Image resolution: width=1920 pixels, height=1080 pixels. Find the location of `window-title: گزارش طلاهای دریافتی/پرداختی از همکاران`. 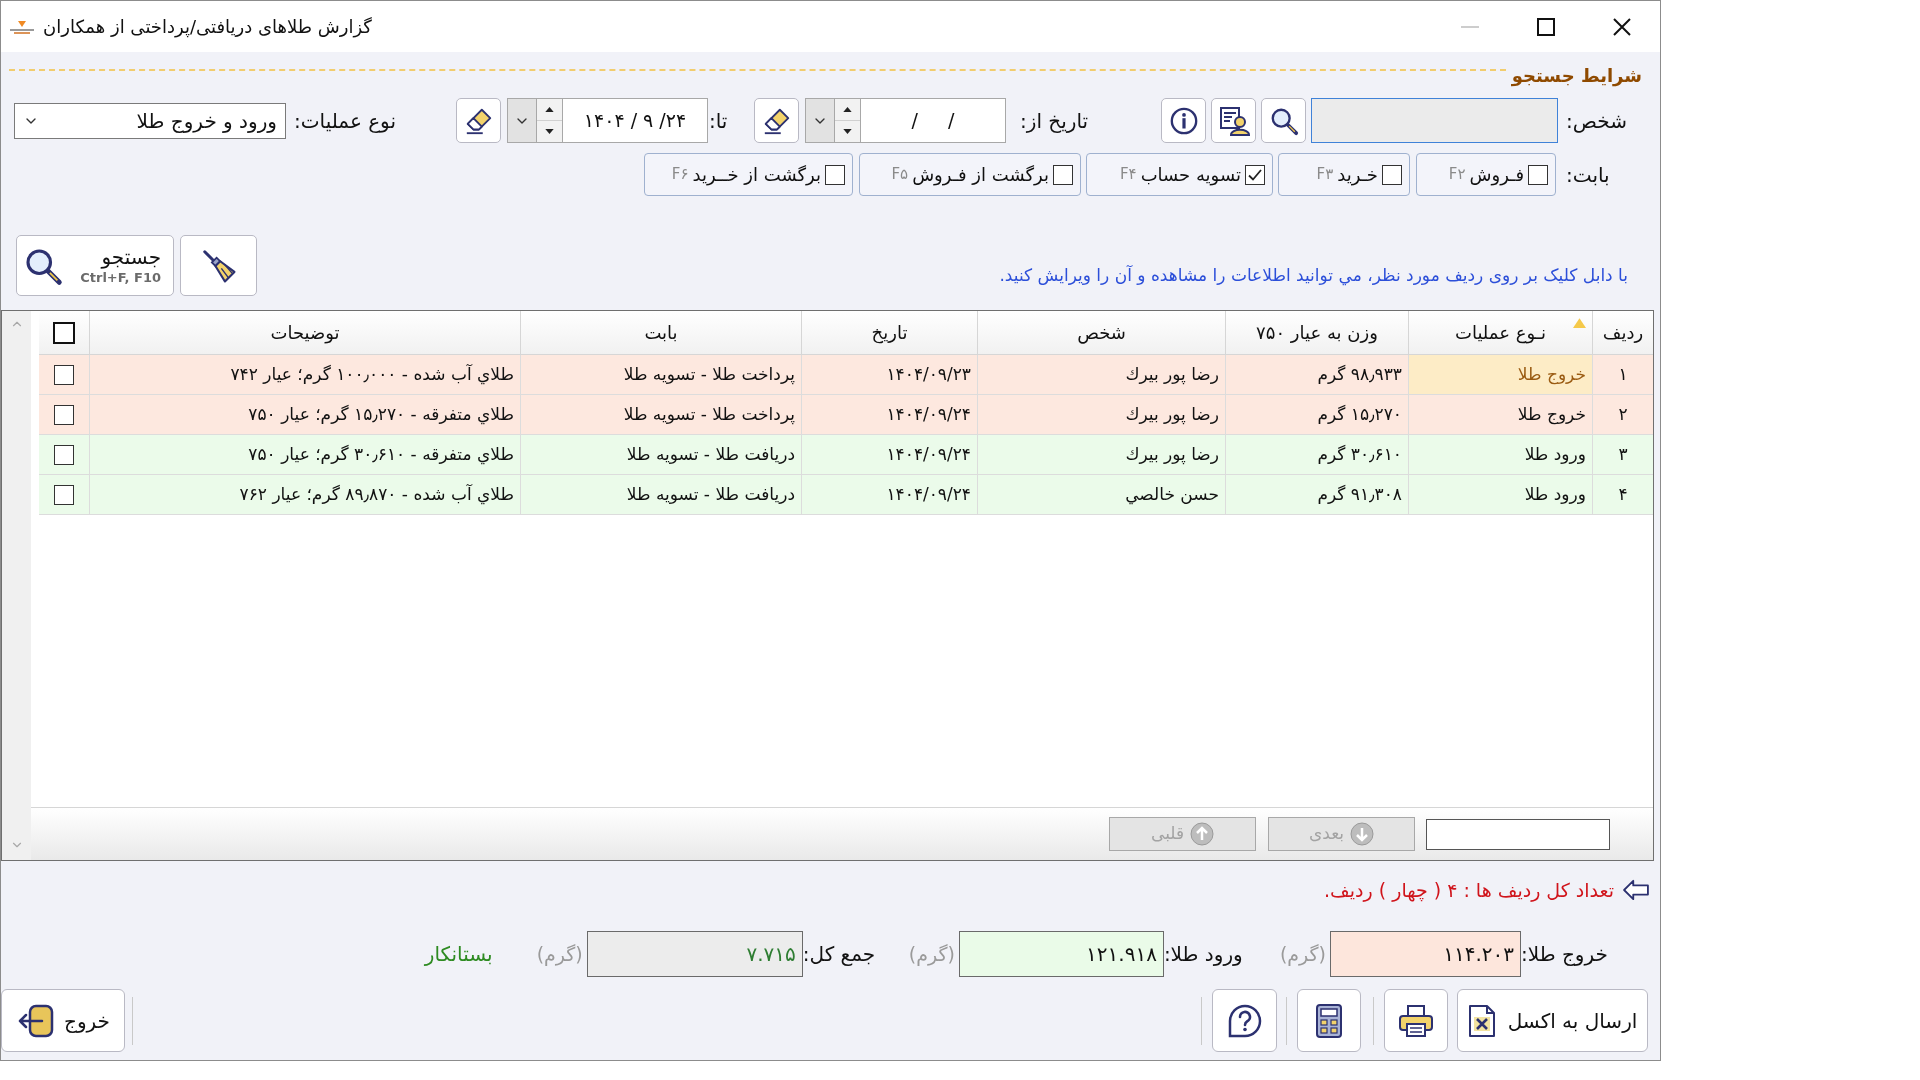

window-title: گزارش طلاهای دریافتی/پرداختی از همکاران is located at coordinates (207, 27).